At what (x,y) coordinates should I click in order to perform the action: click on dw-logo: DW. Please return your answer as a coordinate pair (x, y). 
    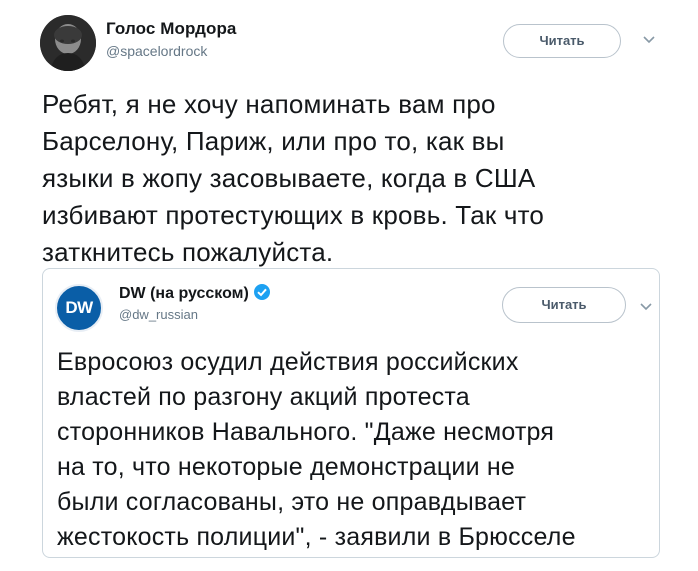
    Looking at the image, I should click on (79, 308).